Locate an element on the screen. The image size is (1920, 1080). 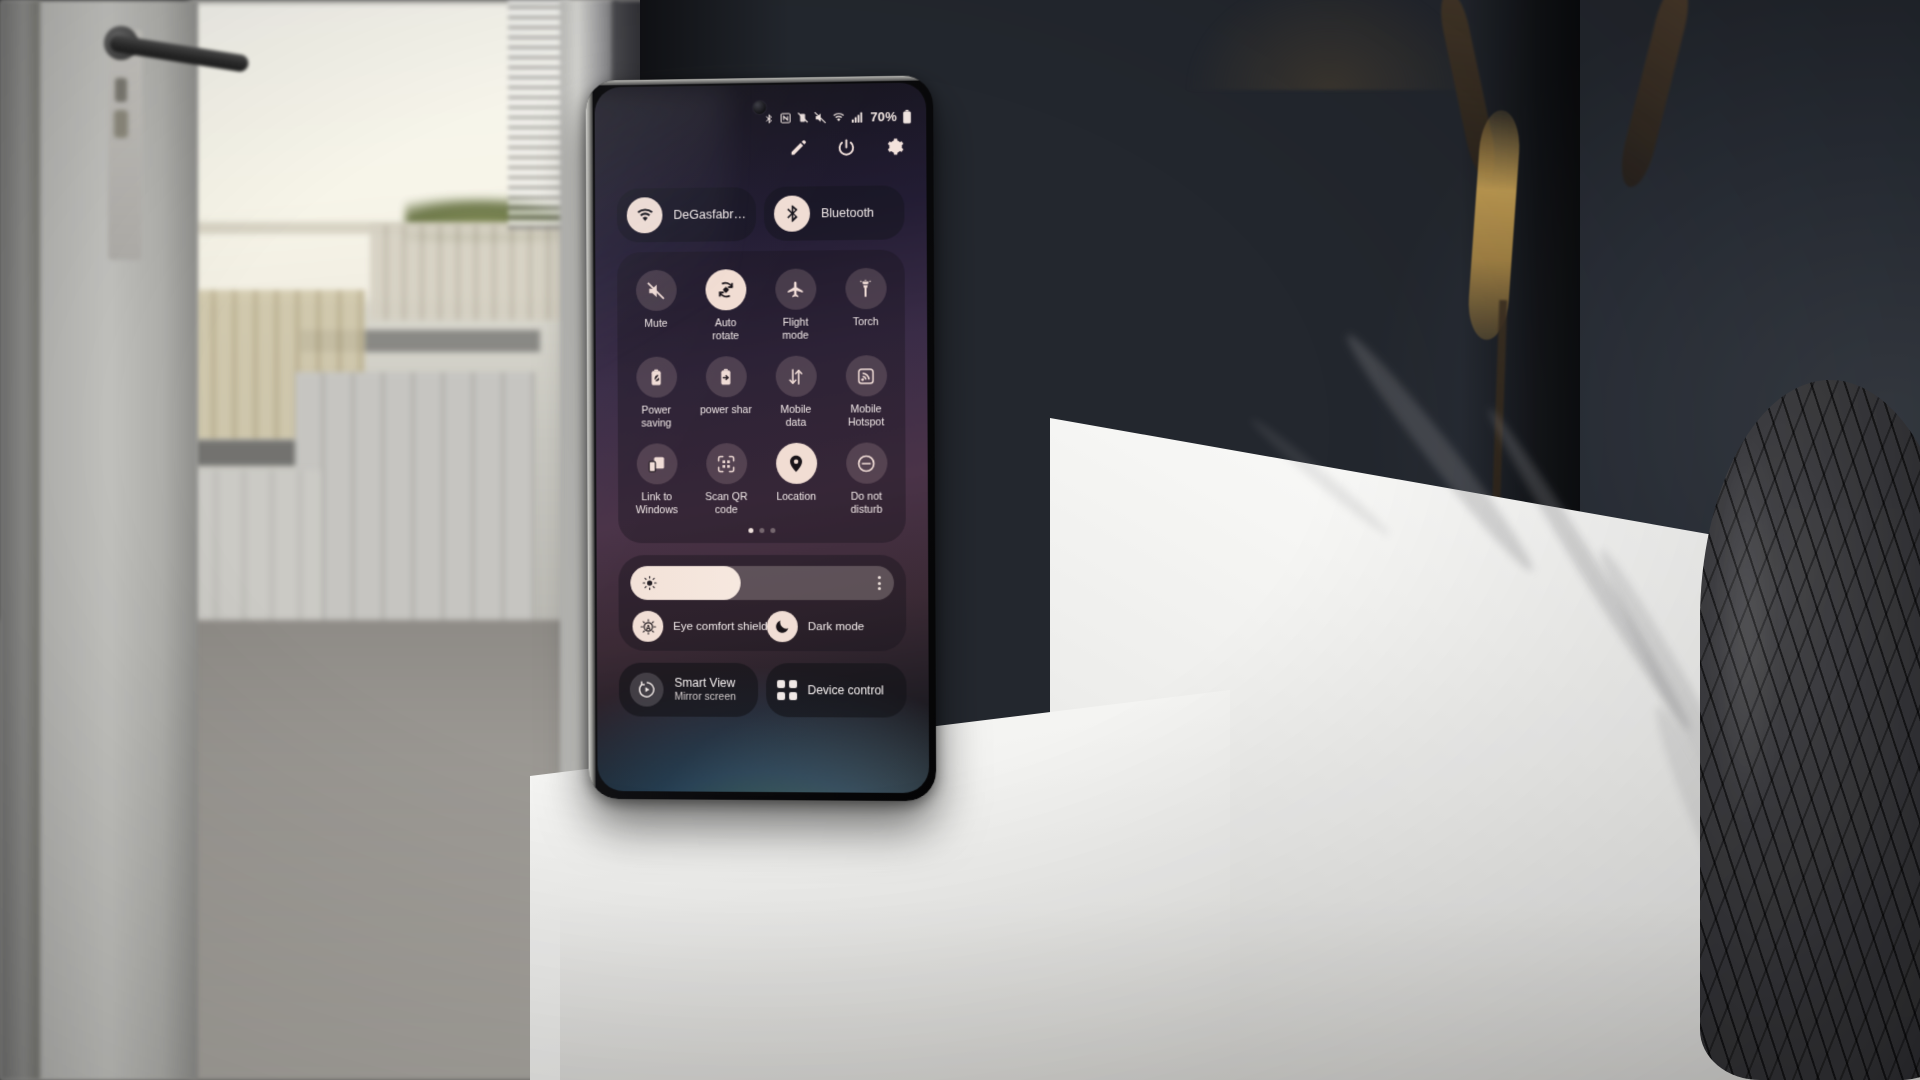
dark-mode-tile: Dark mode is located at coordinates (829, 627).